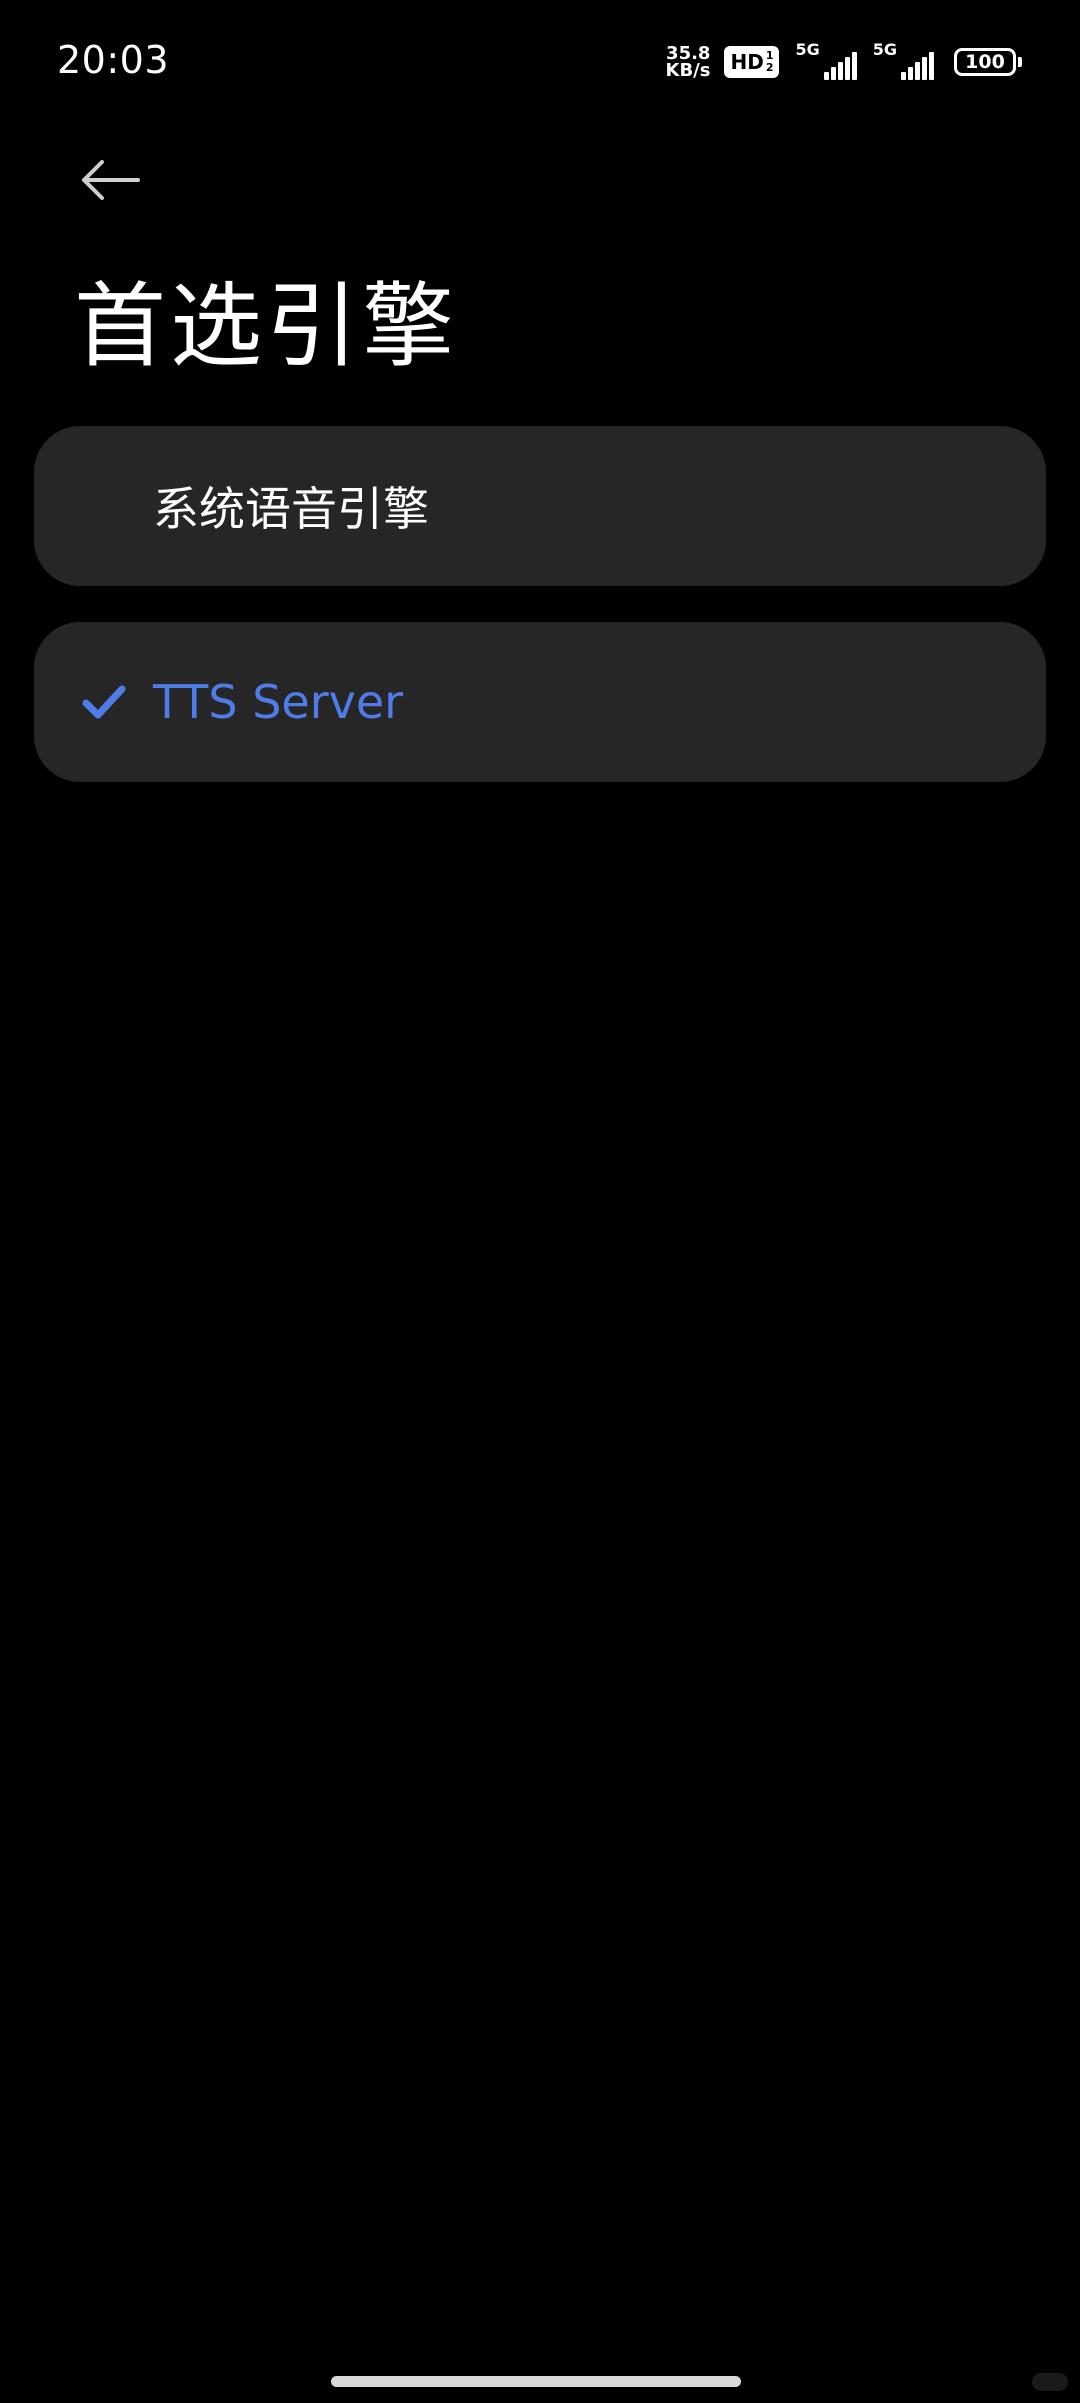 The image size is (1080, 2403). Describe the element at coordinates (807, 49) in the screenshot. I see `sim1-network-type: 5G` at that location.